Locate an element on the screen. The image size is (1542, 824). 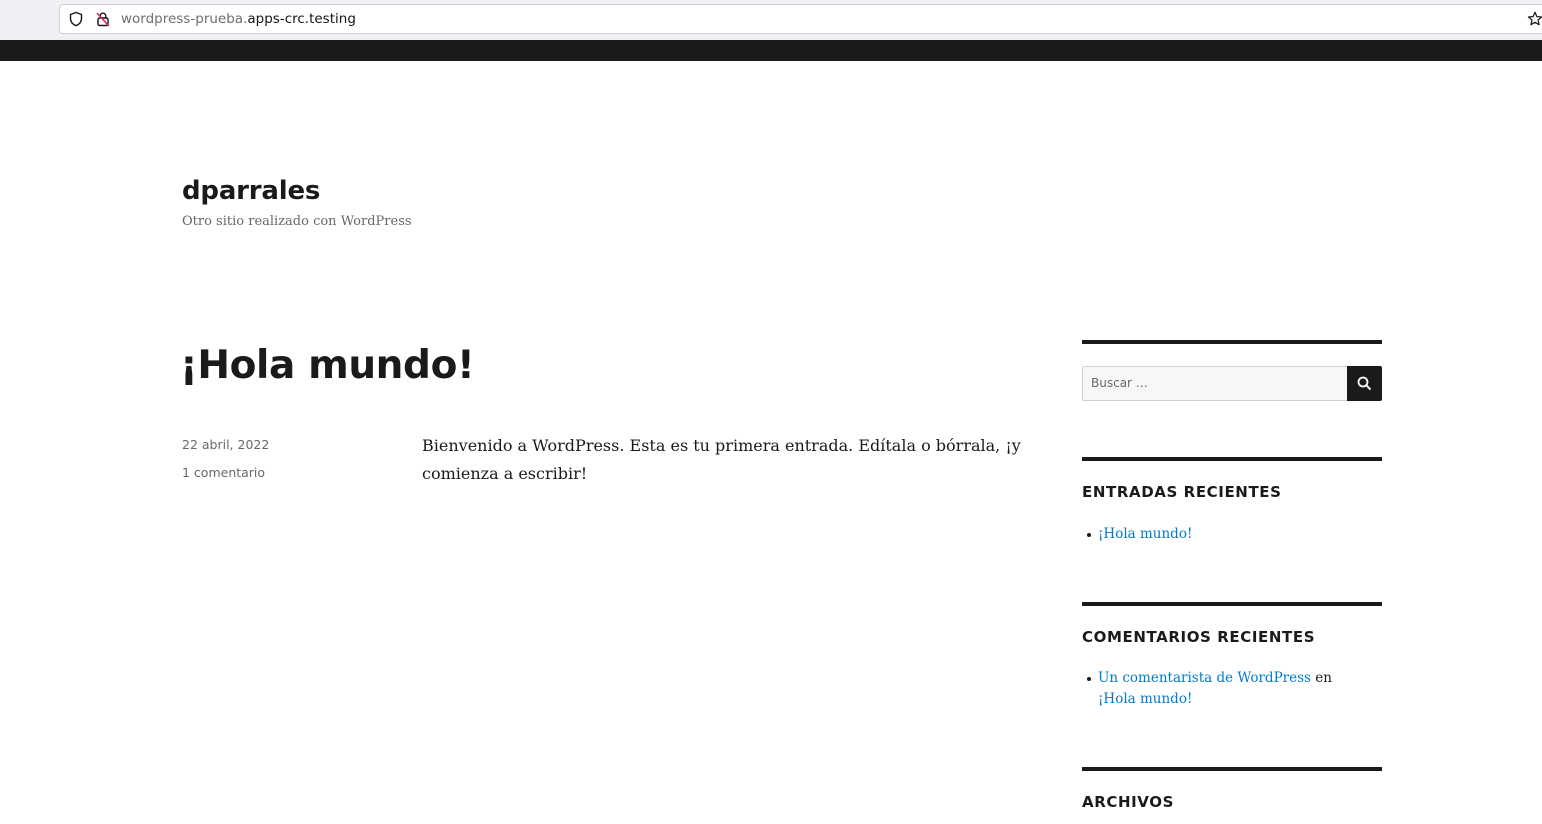
recent-posts-title: ENTRADAS RECIENTES is located at coordinates (1182, 492).